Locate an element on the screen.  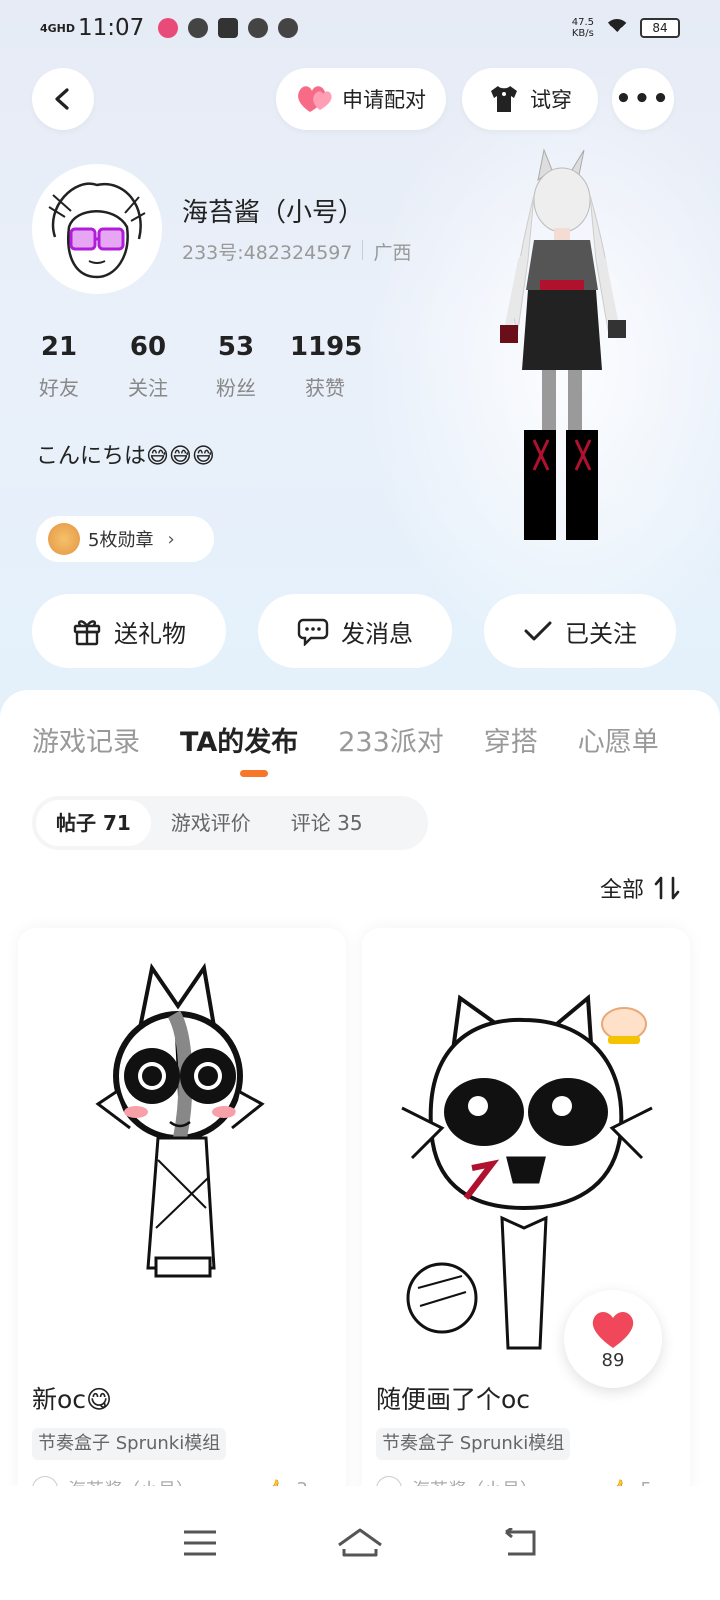
followed-button: 已关注 is located at coordinates (580, 631).